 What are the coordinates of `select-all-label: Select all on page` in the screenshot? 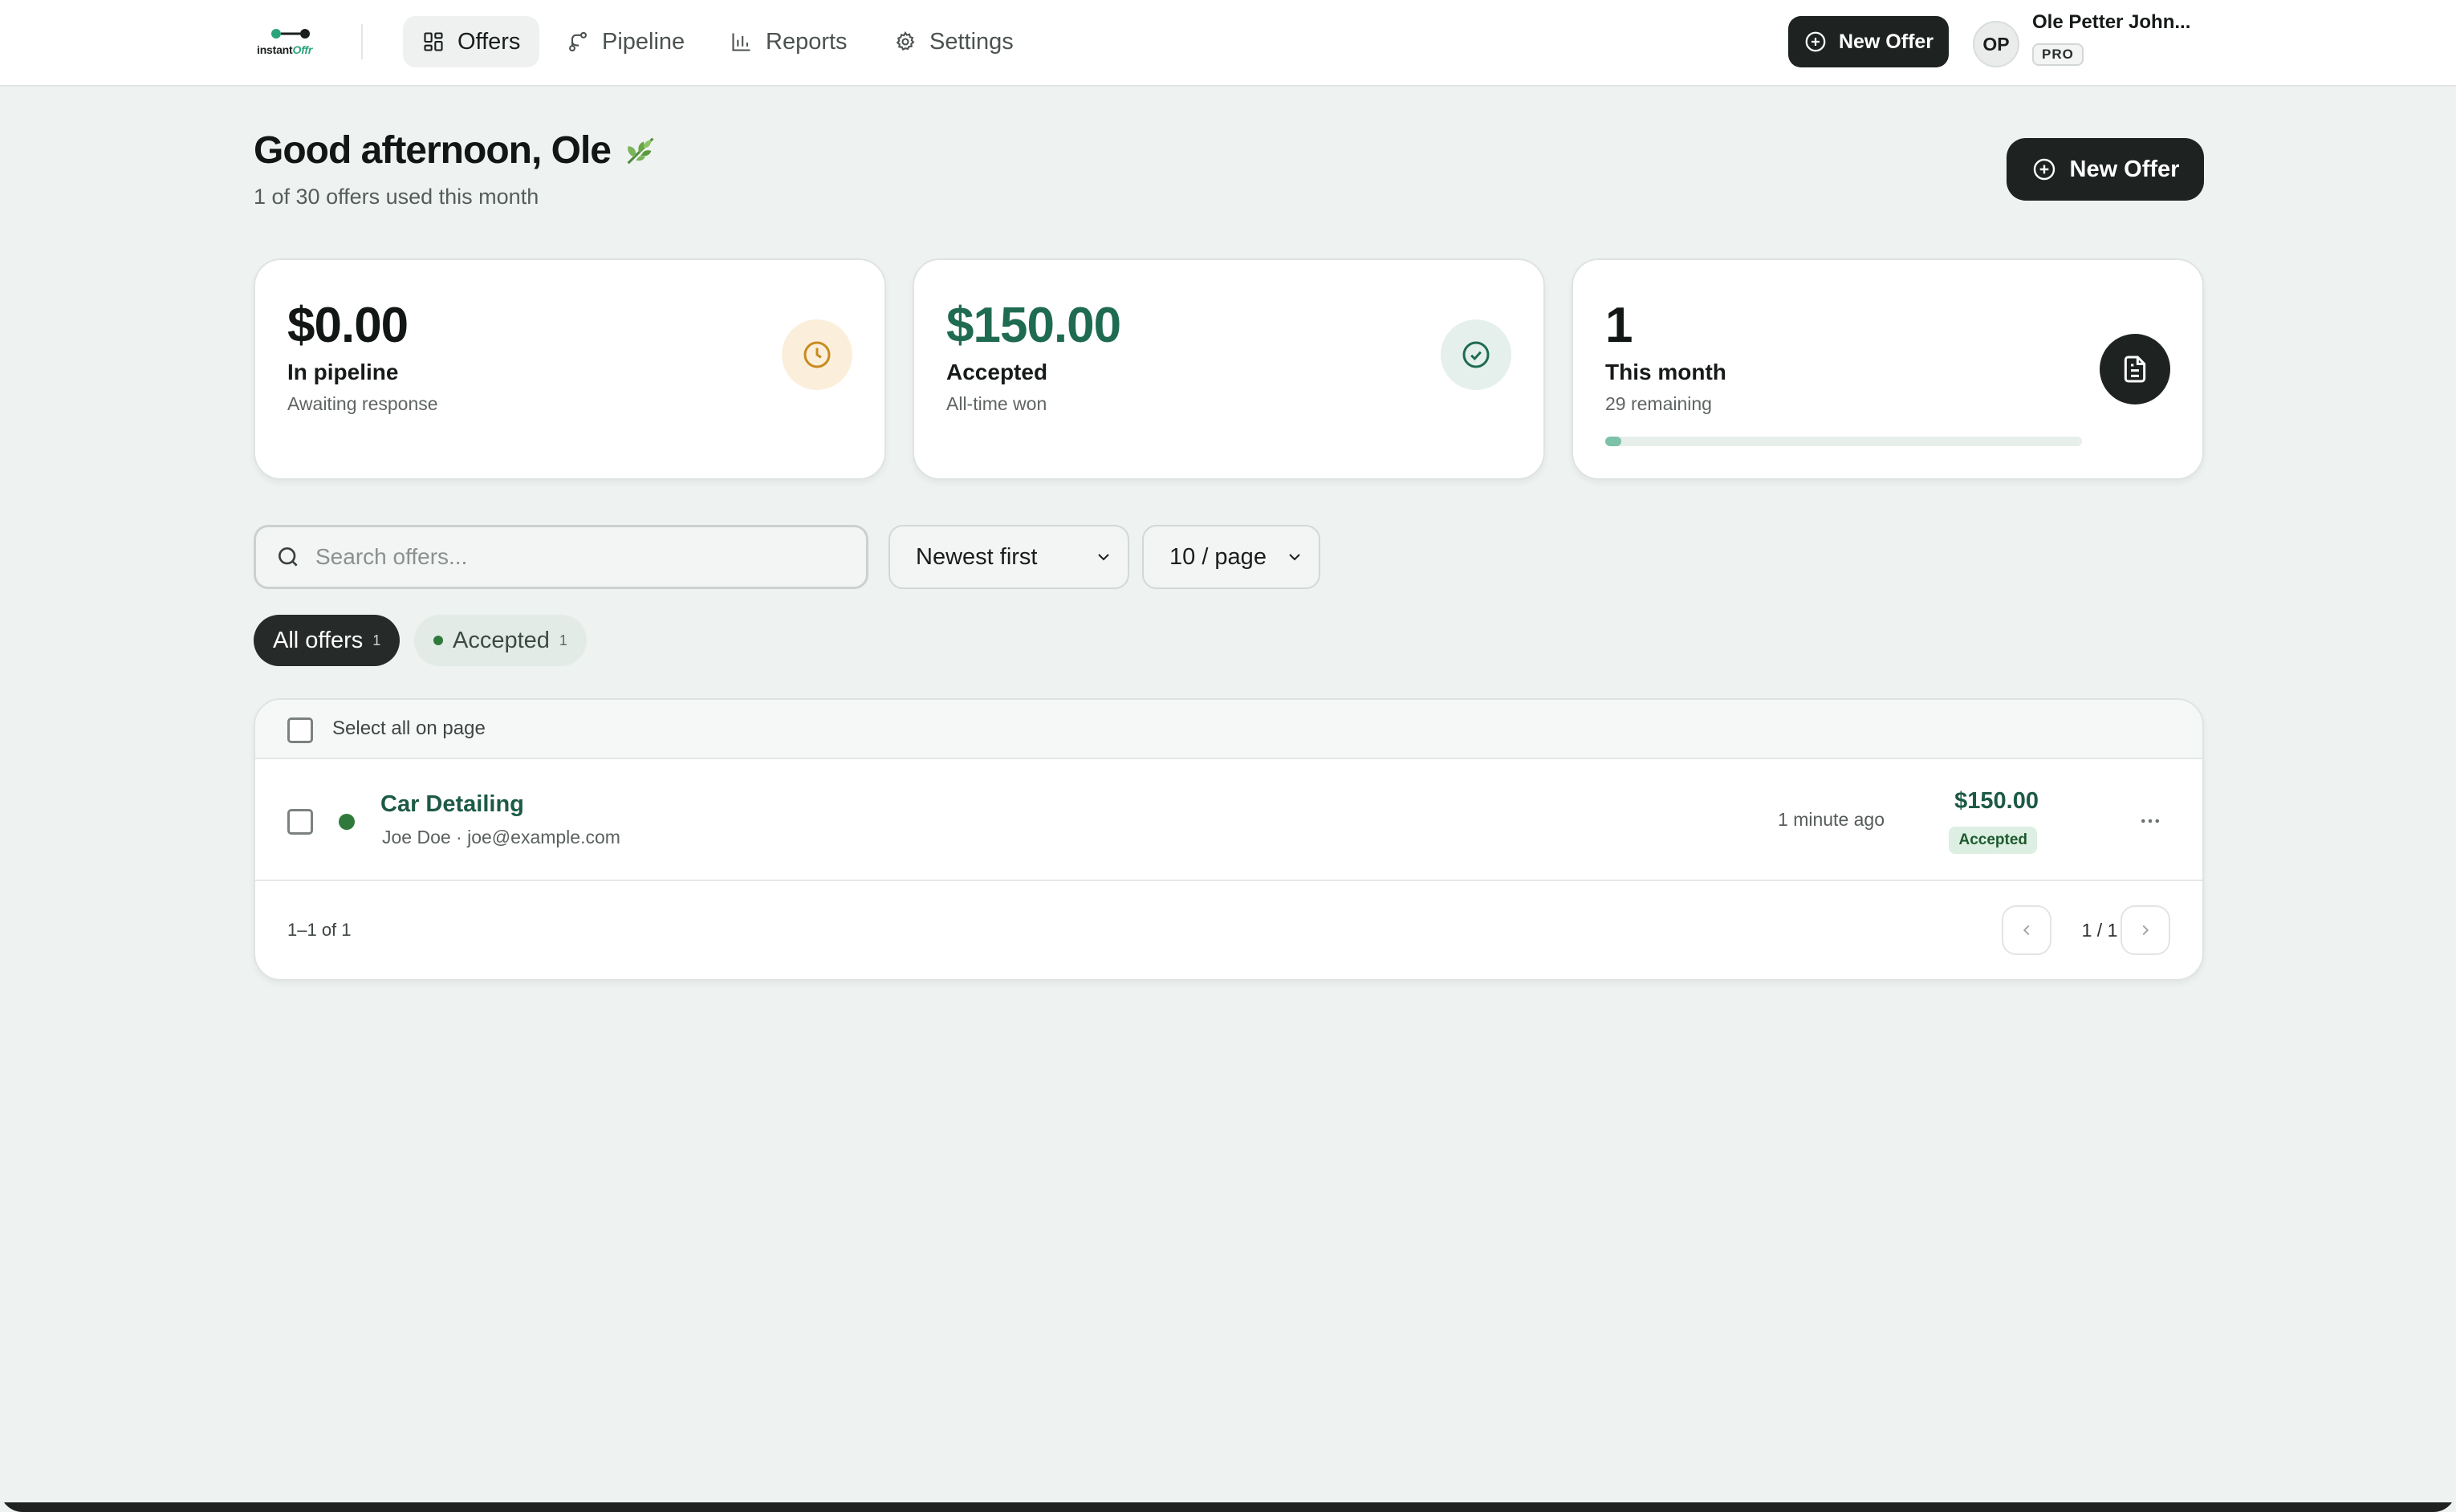 It's located at (409, 728).